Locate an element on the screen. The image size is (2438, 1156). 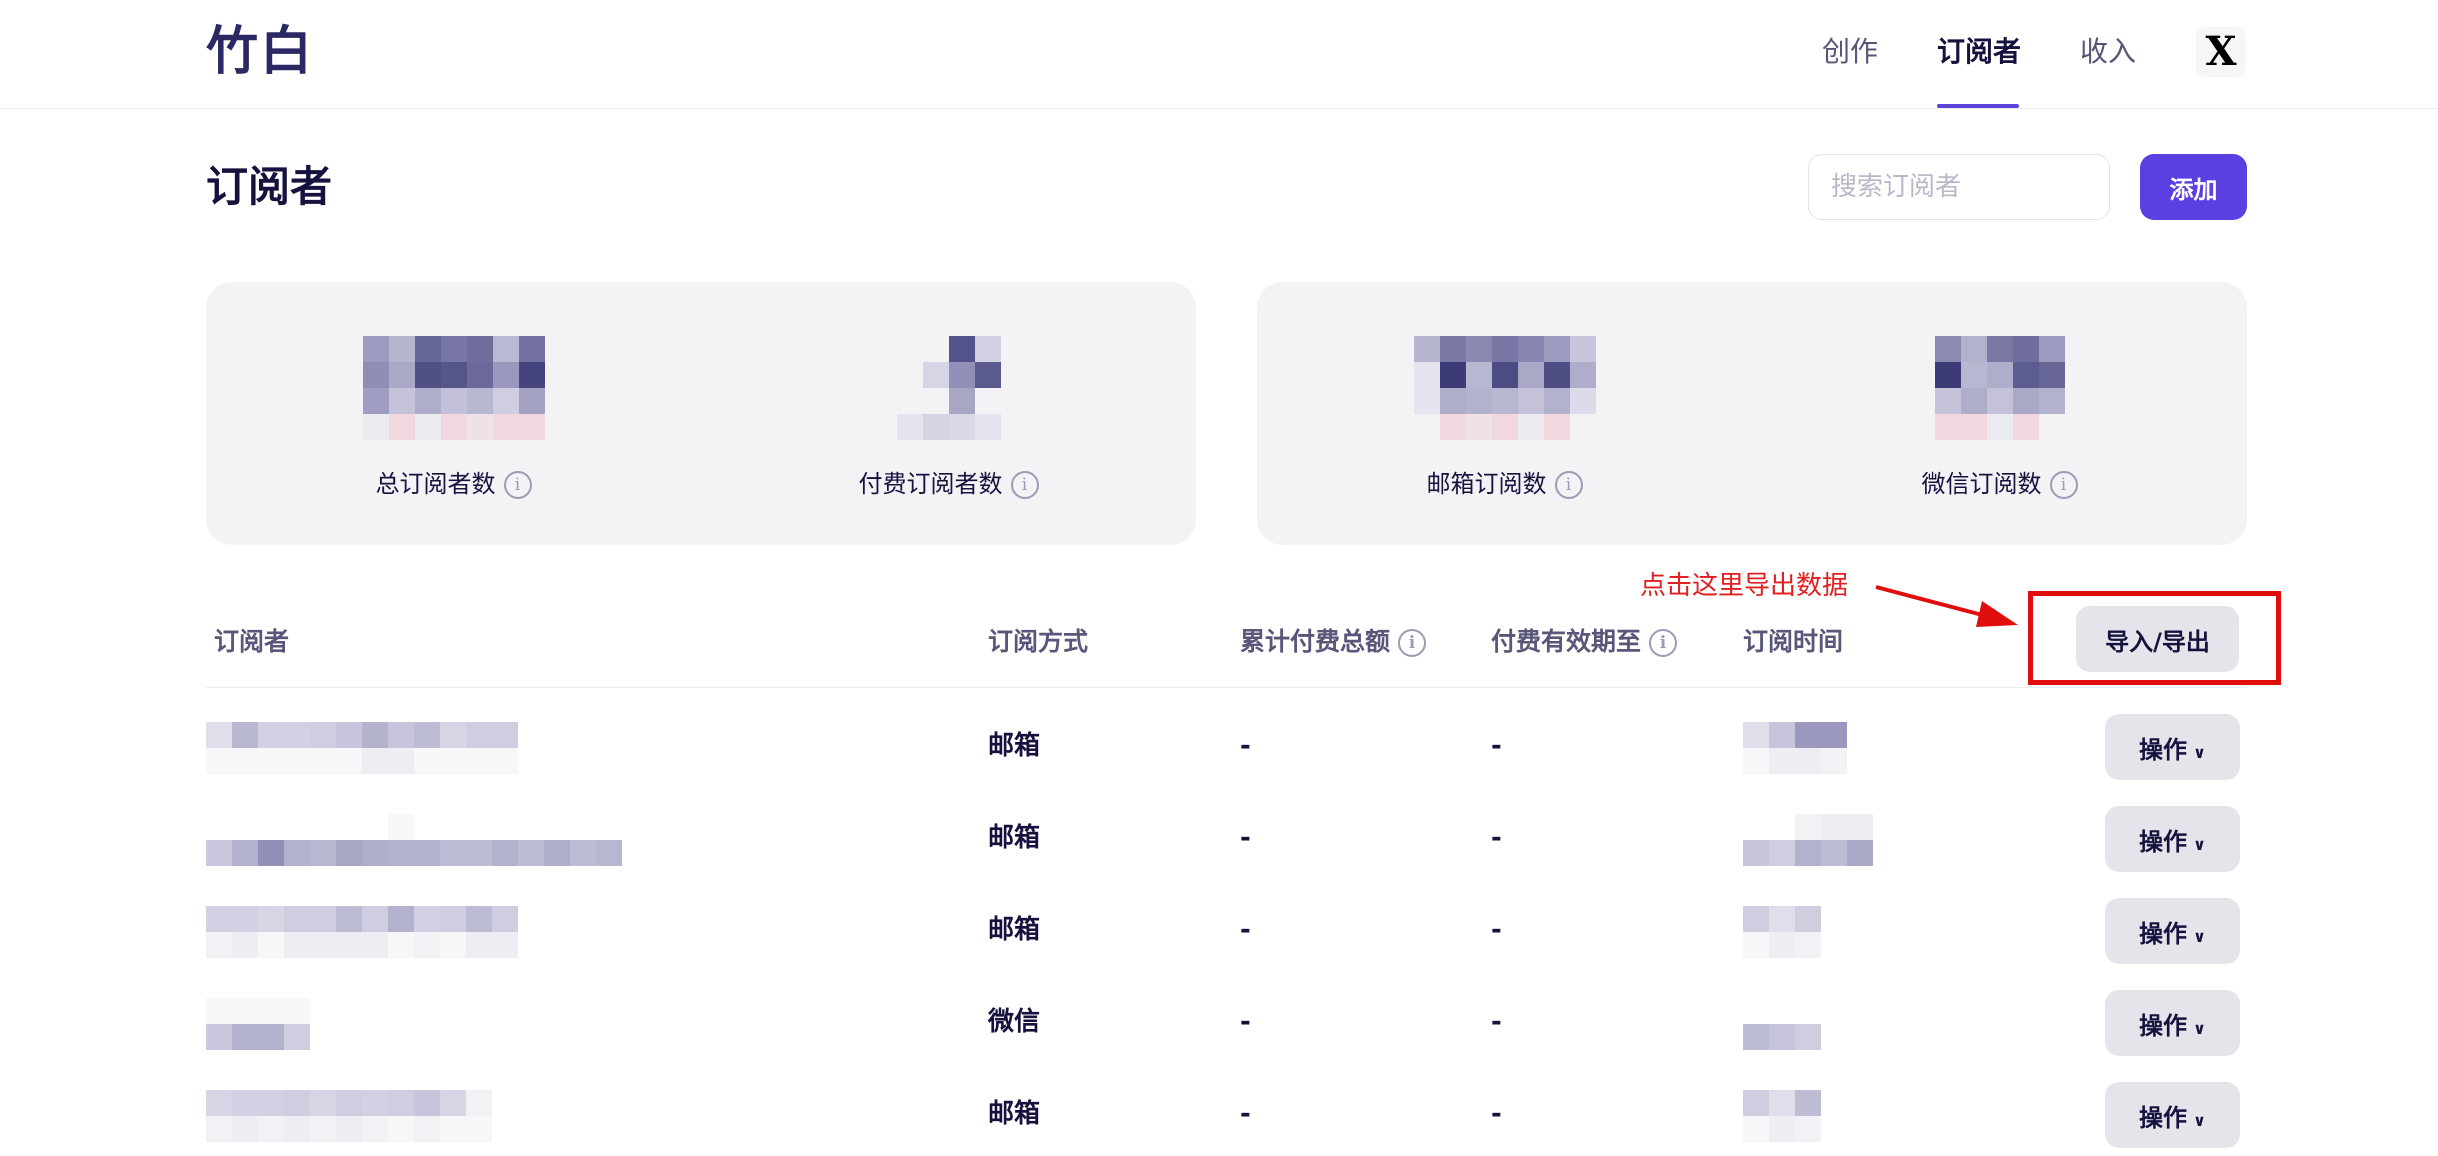
nav-item-create: 创作 is located at coordinates (1850, 52).